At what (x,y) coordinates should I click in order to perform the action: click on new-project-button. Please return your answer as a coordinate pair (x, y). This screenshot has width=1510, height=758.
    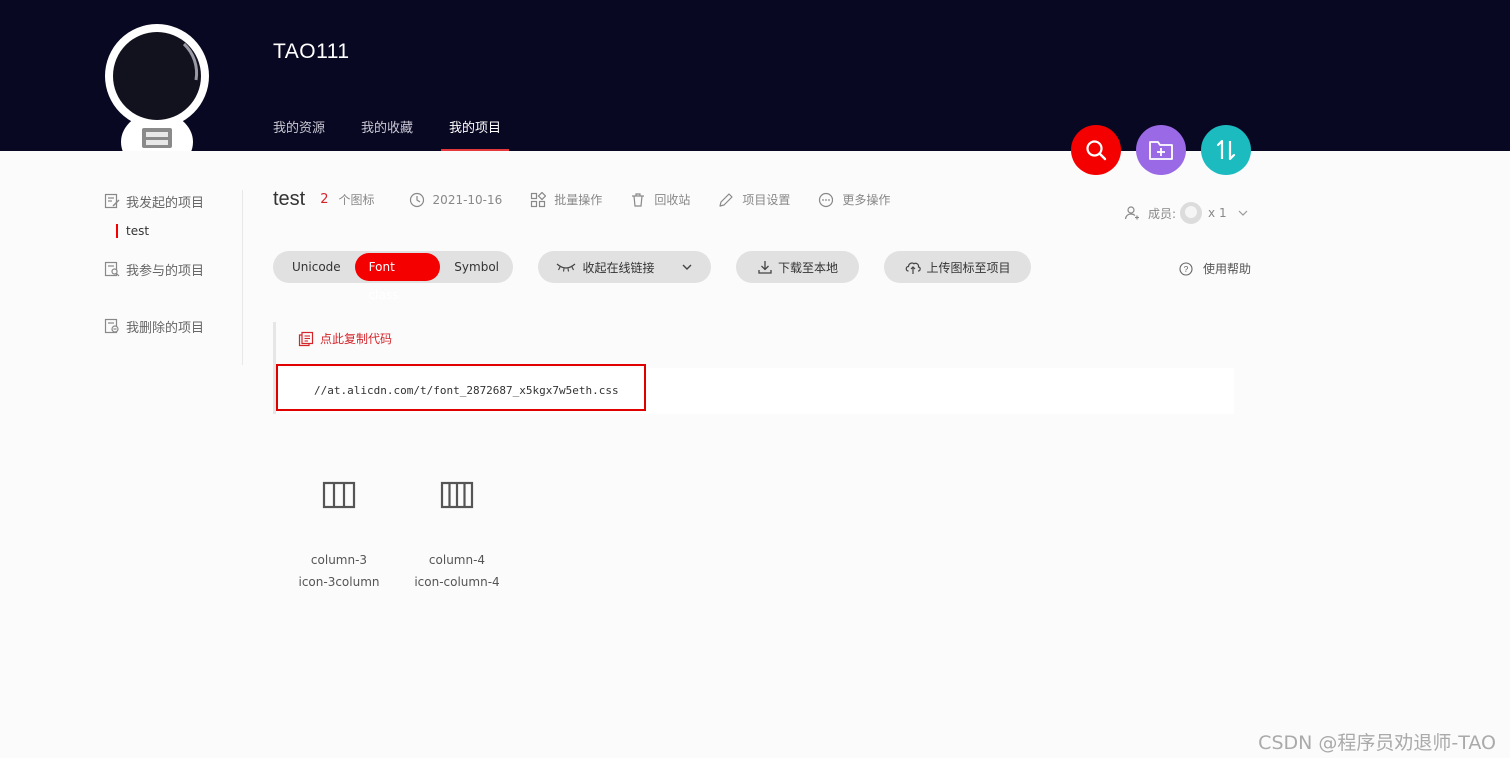
    Looking at the image, I should click on (1161, 150).